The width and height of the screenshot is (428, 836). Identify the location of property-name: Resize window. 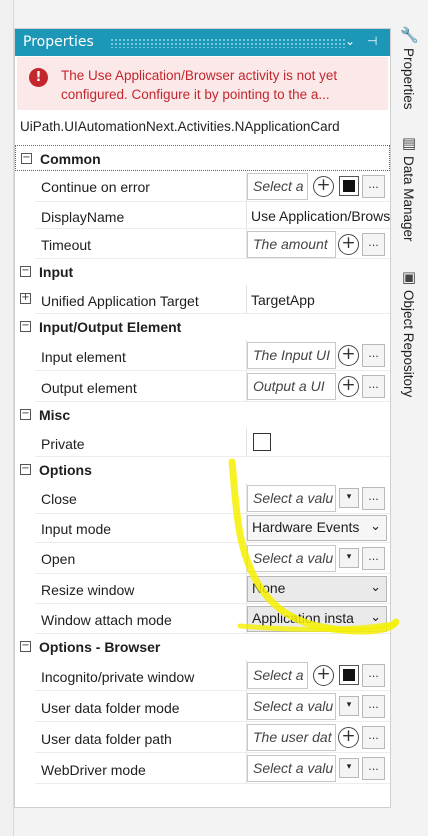
(88, 590).